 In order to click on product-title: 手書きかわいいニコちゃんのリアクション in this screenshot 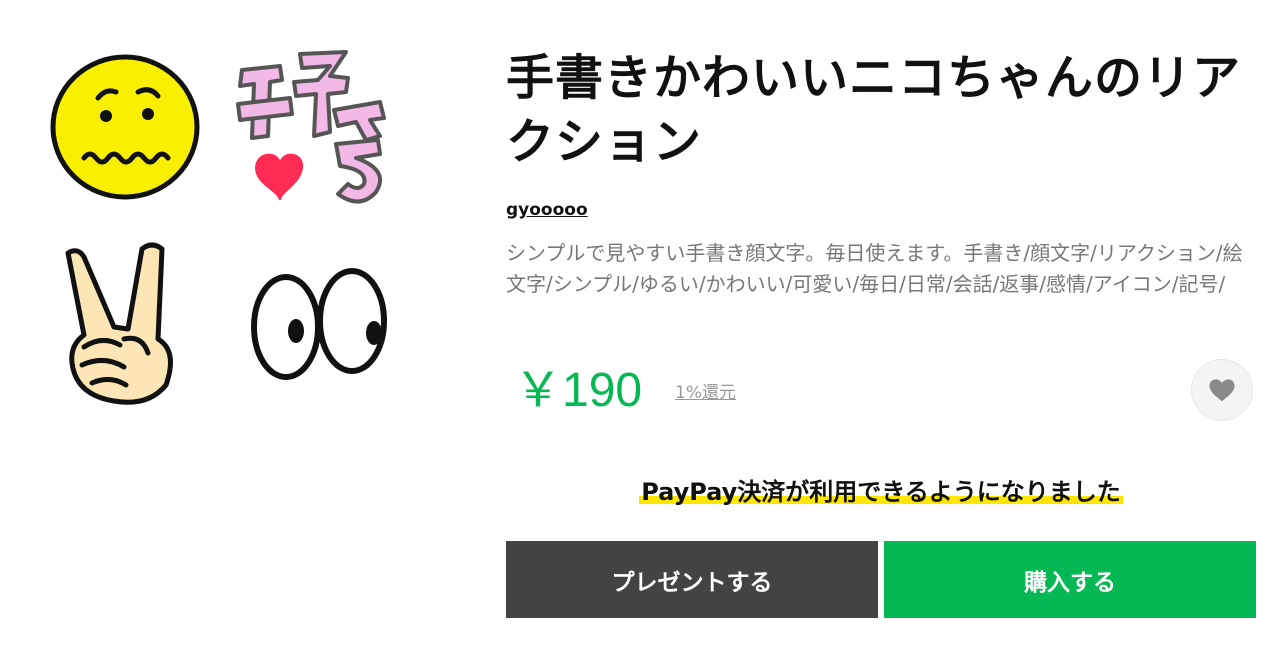, I will do `click(874, 110)`.